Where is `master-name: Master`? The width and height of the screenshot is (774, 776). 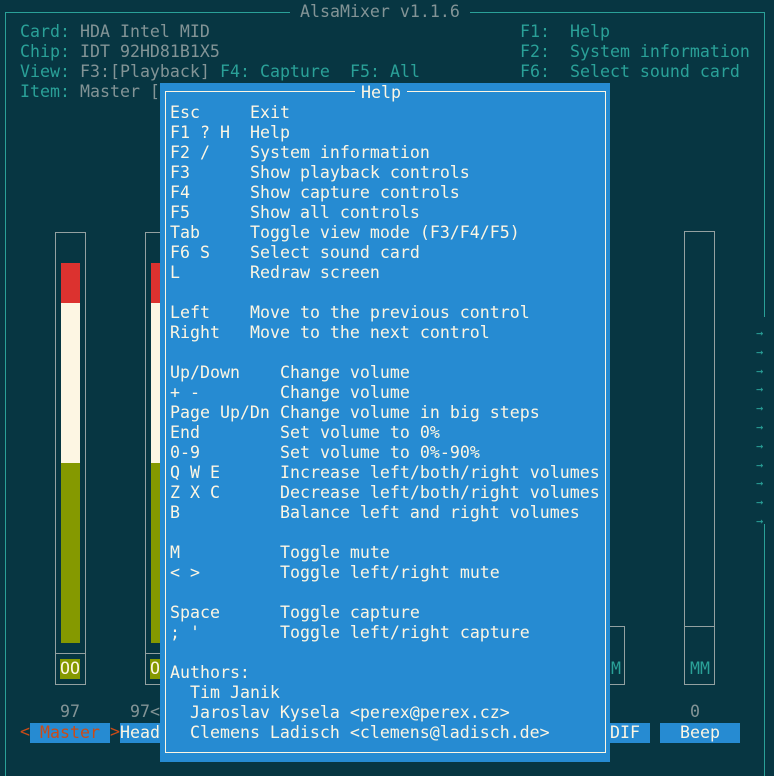 master-name: Master is located at coordinates (70, 732).